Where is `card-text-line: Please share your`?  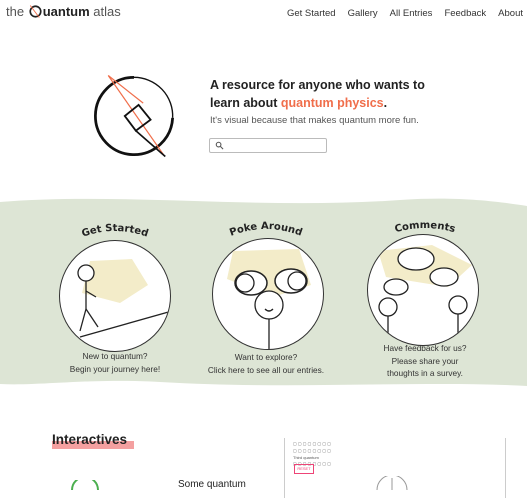 card-text-line: Please share your is located at coordinates (425, 360).